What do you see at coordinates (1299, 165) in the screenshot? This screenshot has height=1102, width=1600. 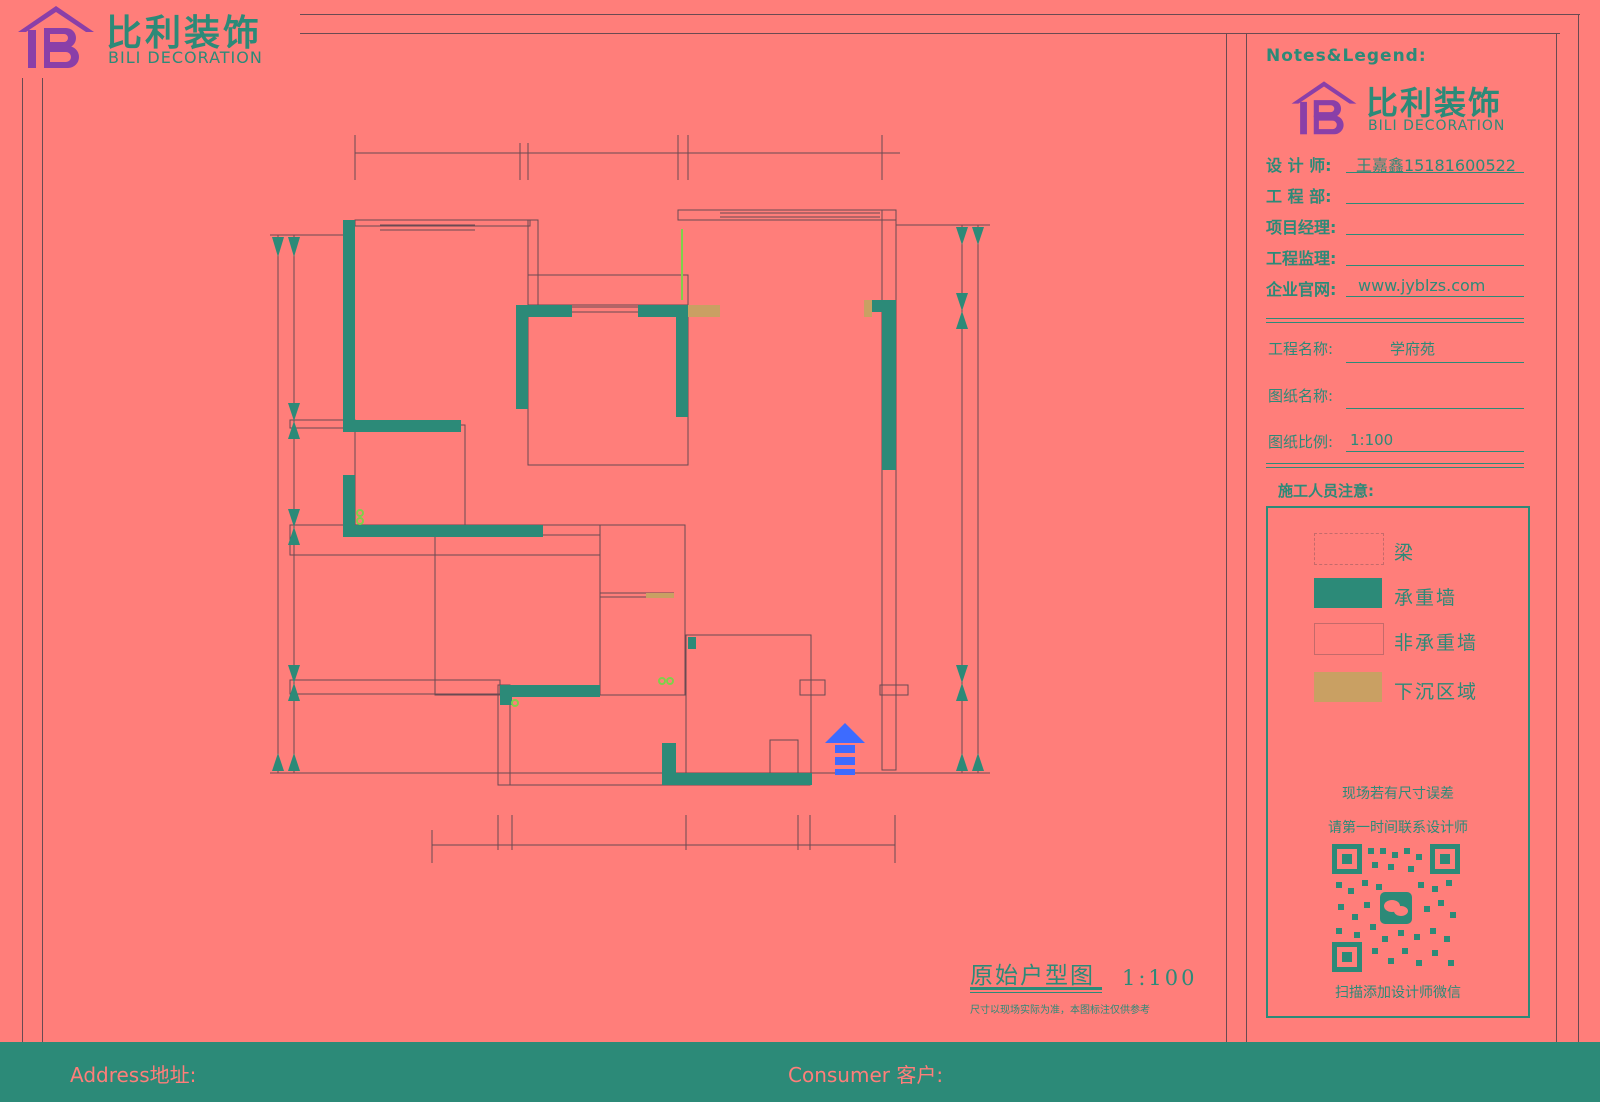 I see `field-designer-label: 设 计 师:` at bounding box center [1299, 165].